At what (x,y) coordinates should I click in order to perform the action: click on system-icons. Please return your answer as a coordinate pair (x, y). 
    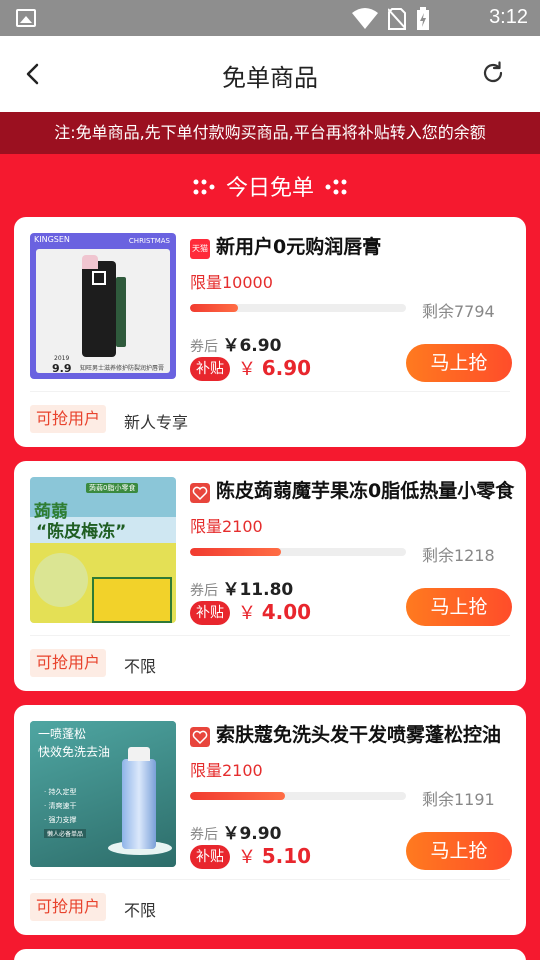
    Looking at the image, I should click on (391, 19).